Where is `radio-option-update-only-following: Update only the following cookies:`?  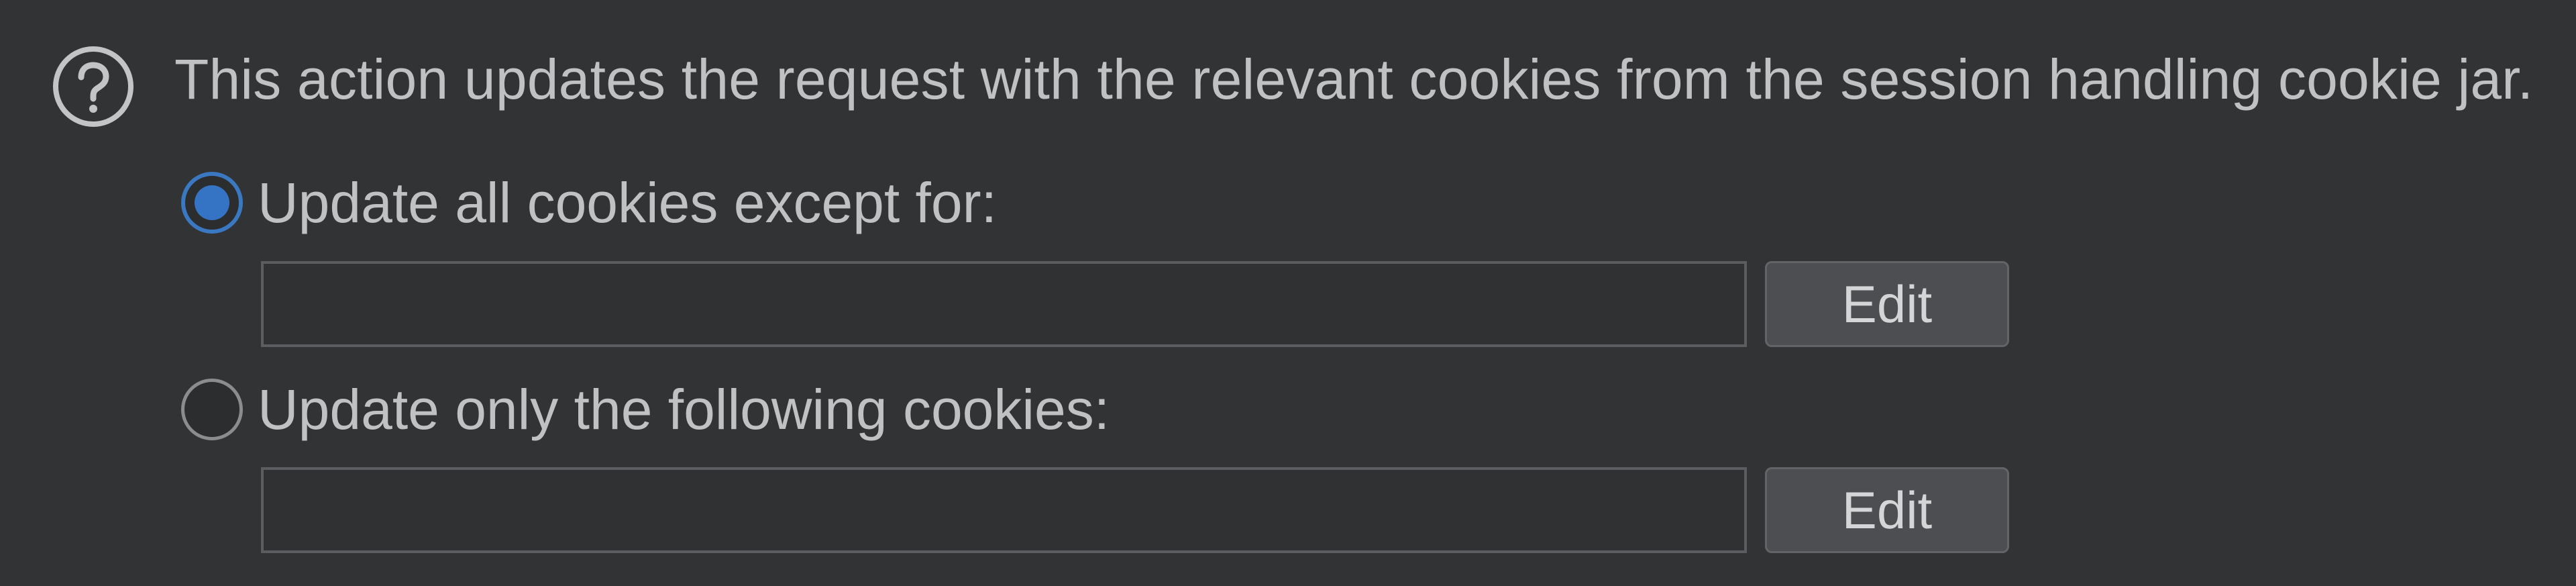
radio-option-update-only-following: Update only the following cookies: is located at coordinates (645, 409).